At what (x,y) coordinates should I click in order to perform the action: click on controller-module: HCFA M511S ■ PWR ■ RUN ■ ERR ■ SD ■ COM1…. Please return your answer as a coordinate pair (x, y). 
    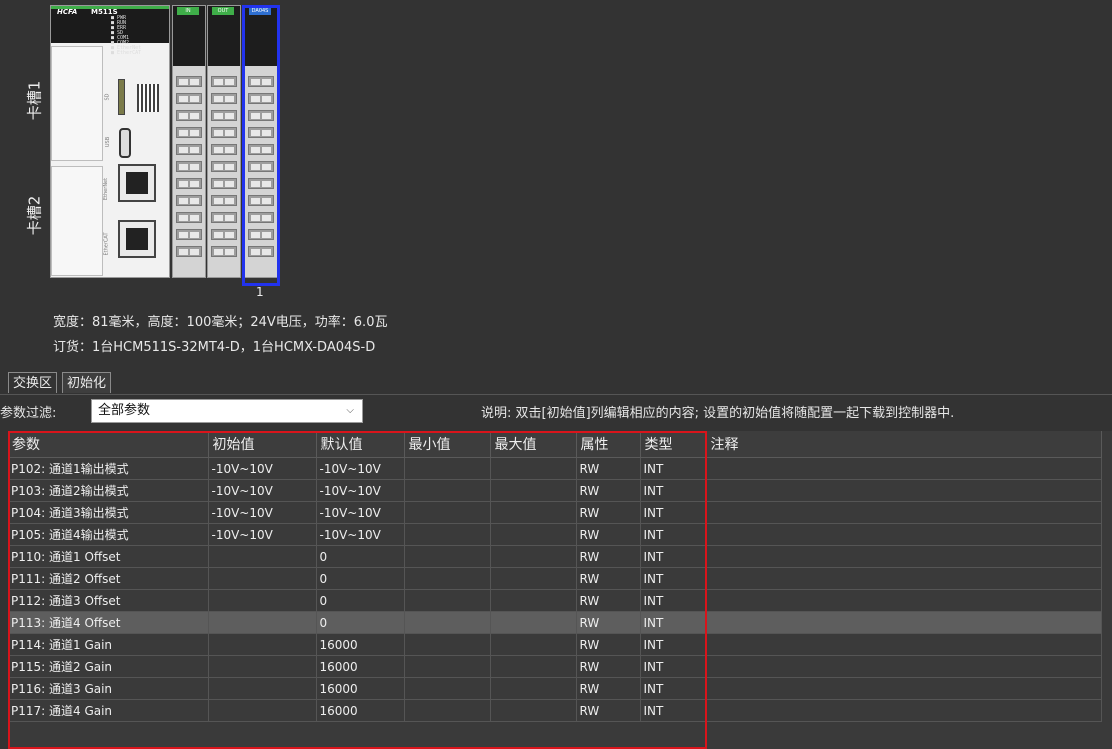
    Looking at the image, I should click on (110, 141).